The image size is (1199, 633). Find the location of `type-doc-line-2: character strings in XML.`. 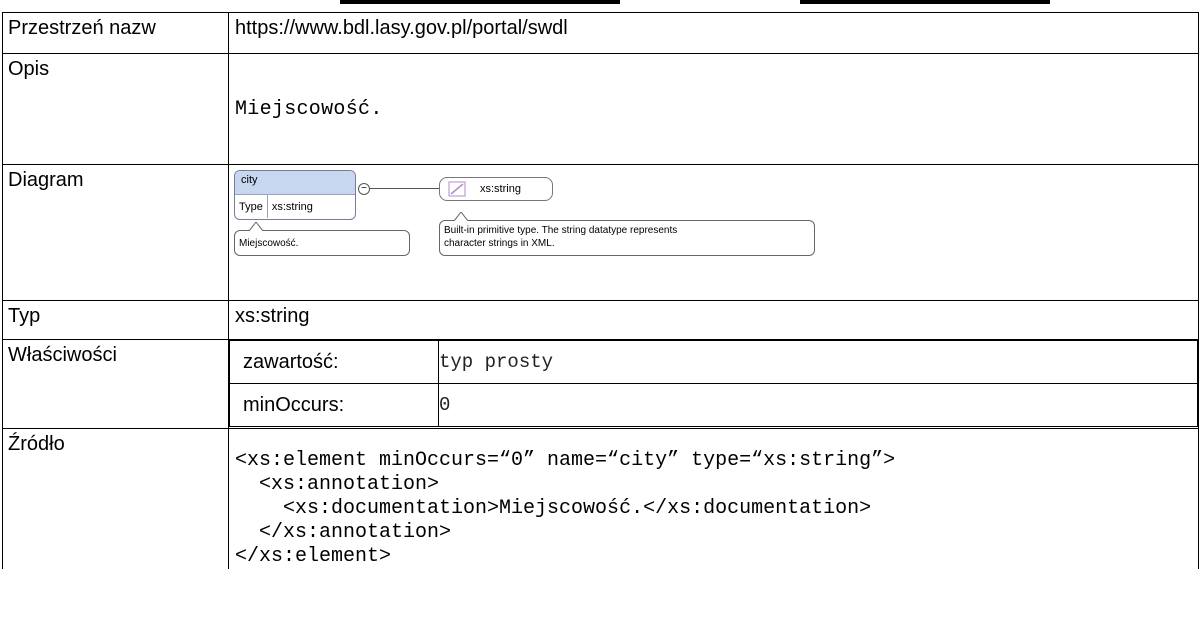

type-doc-line-2: character strings in XML. is located at coordinates (499, 243).